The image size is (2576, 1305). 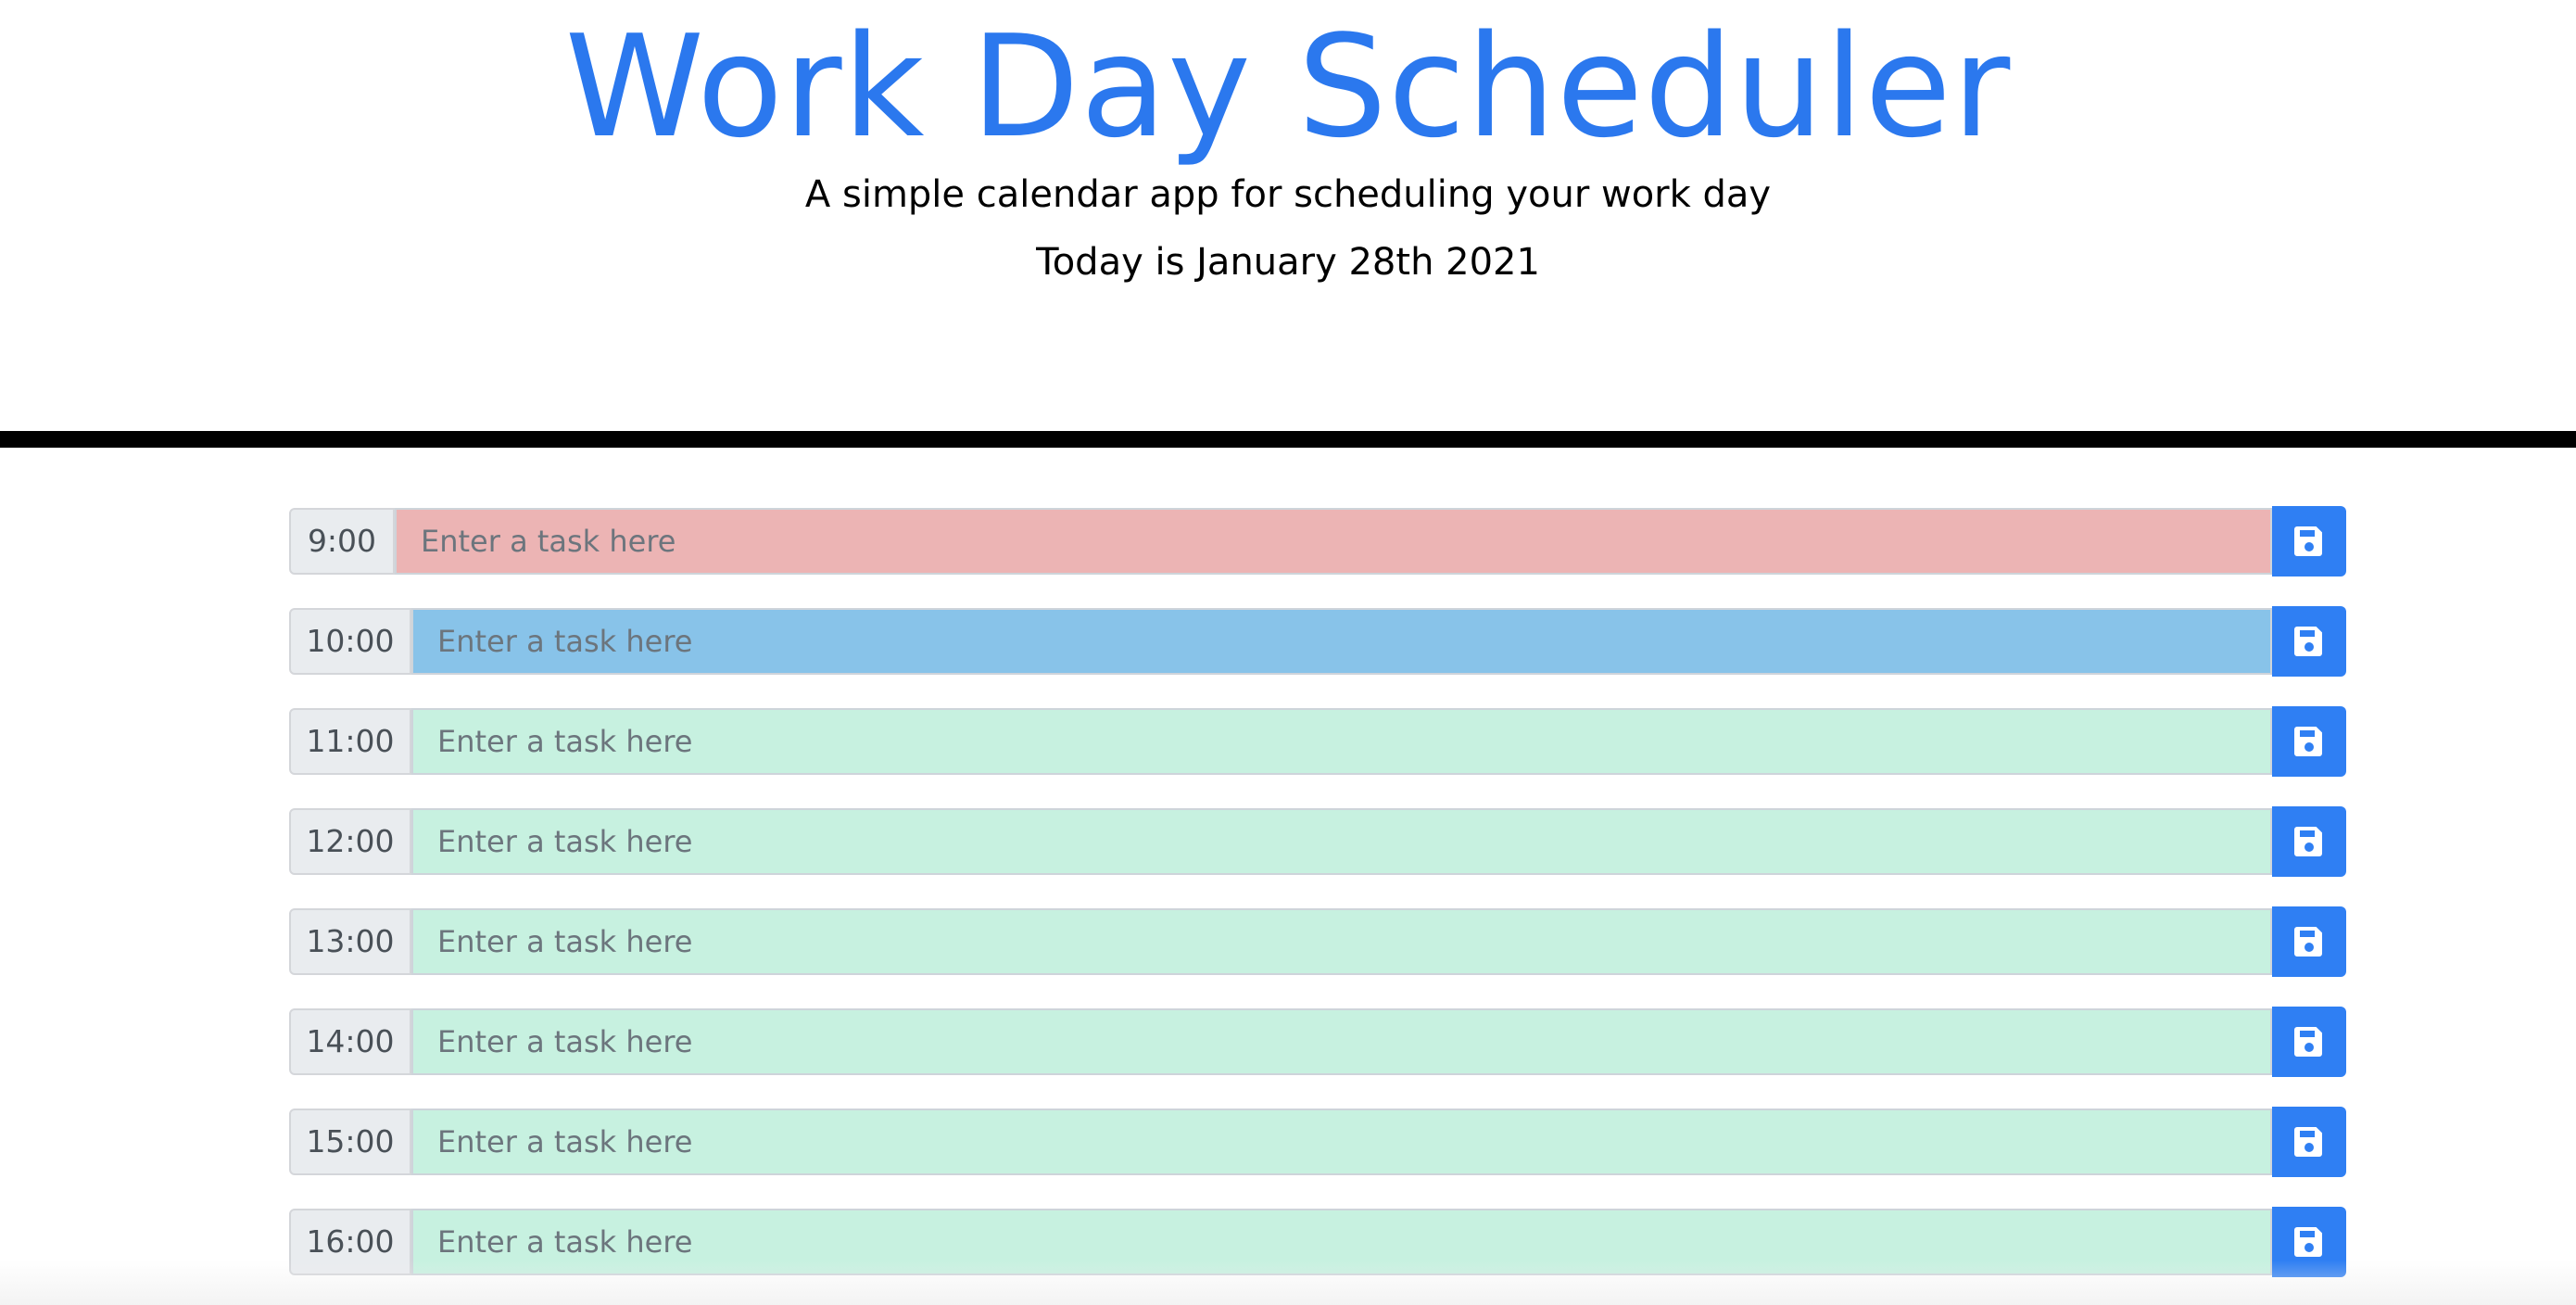 What do you see at coordinates (1288, 1283) in the screenshot?
I see `bottom-shadow` at bounding box center [1288, 1283].